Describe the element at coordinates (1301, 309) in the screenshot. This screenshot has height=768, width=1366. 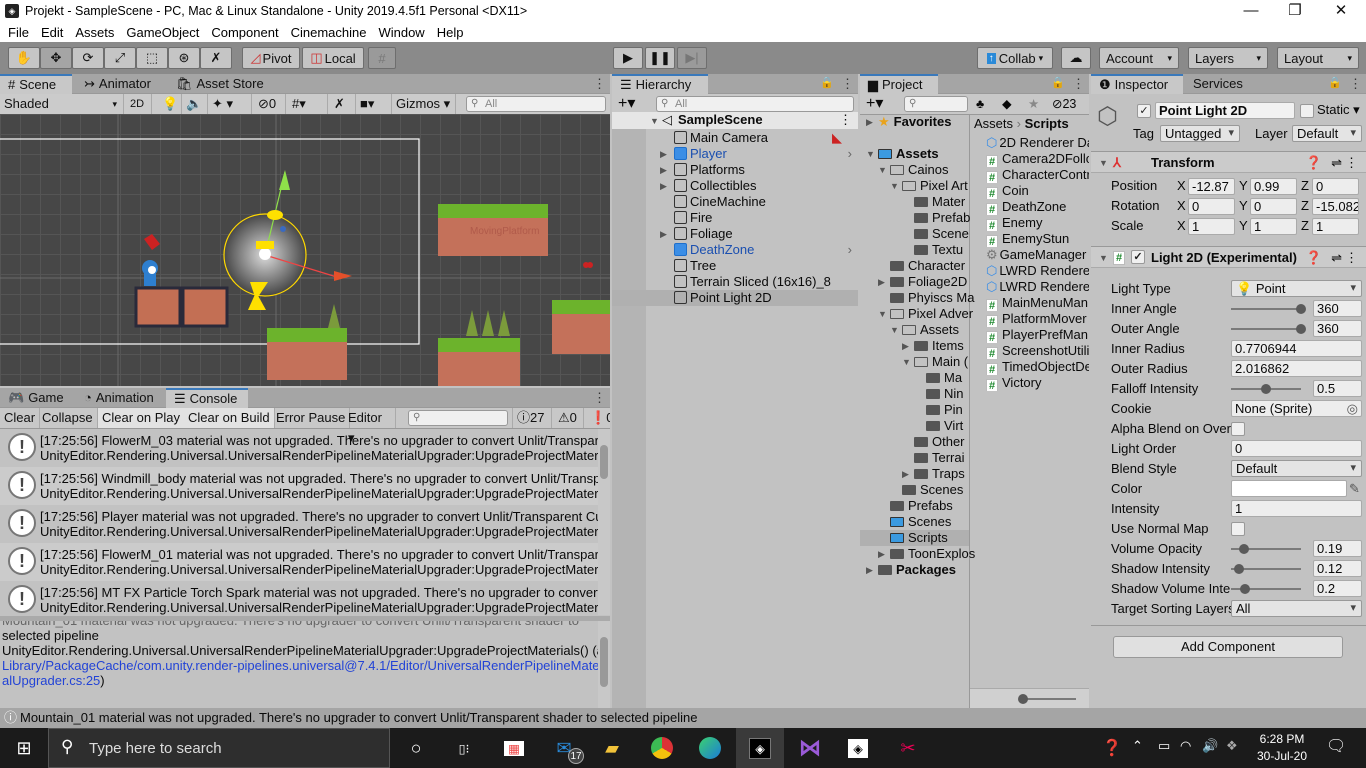
I see `inner-angle-slider` at that location.